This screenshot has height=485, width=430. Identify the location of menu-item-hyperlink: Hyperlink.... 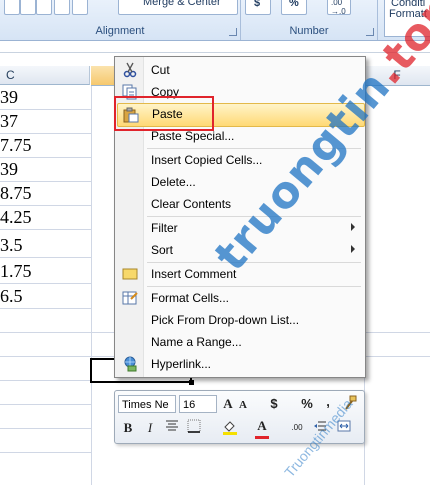
(240, 364).